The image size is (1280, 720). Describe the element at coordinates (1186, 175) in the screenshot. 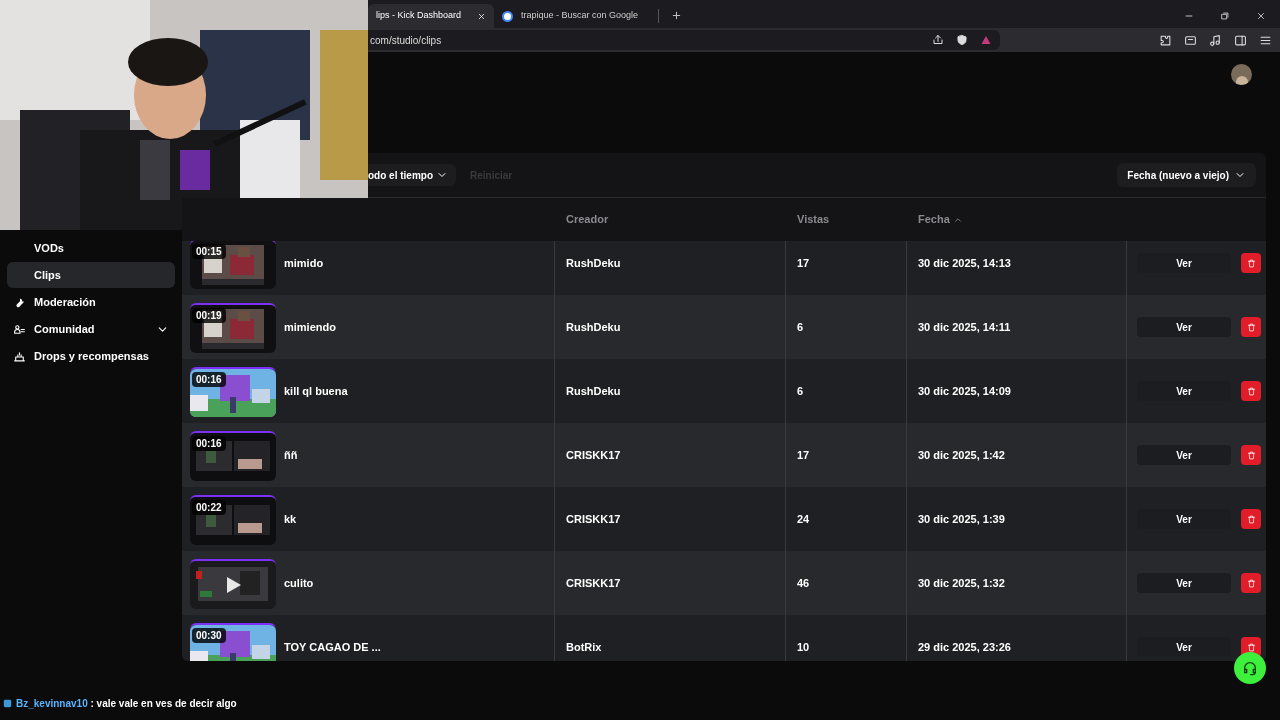

I see `sort-dropdown: Fecha (nuevo a viejo)` at that location.